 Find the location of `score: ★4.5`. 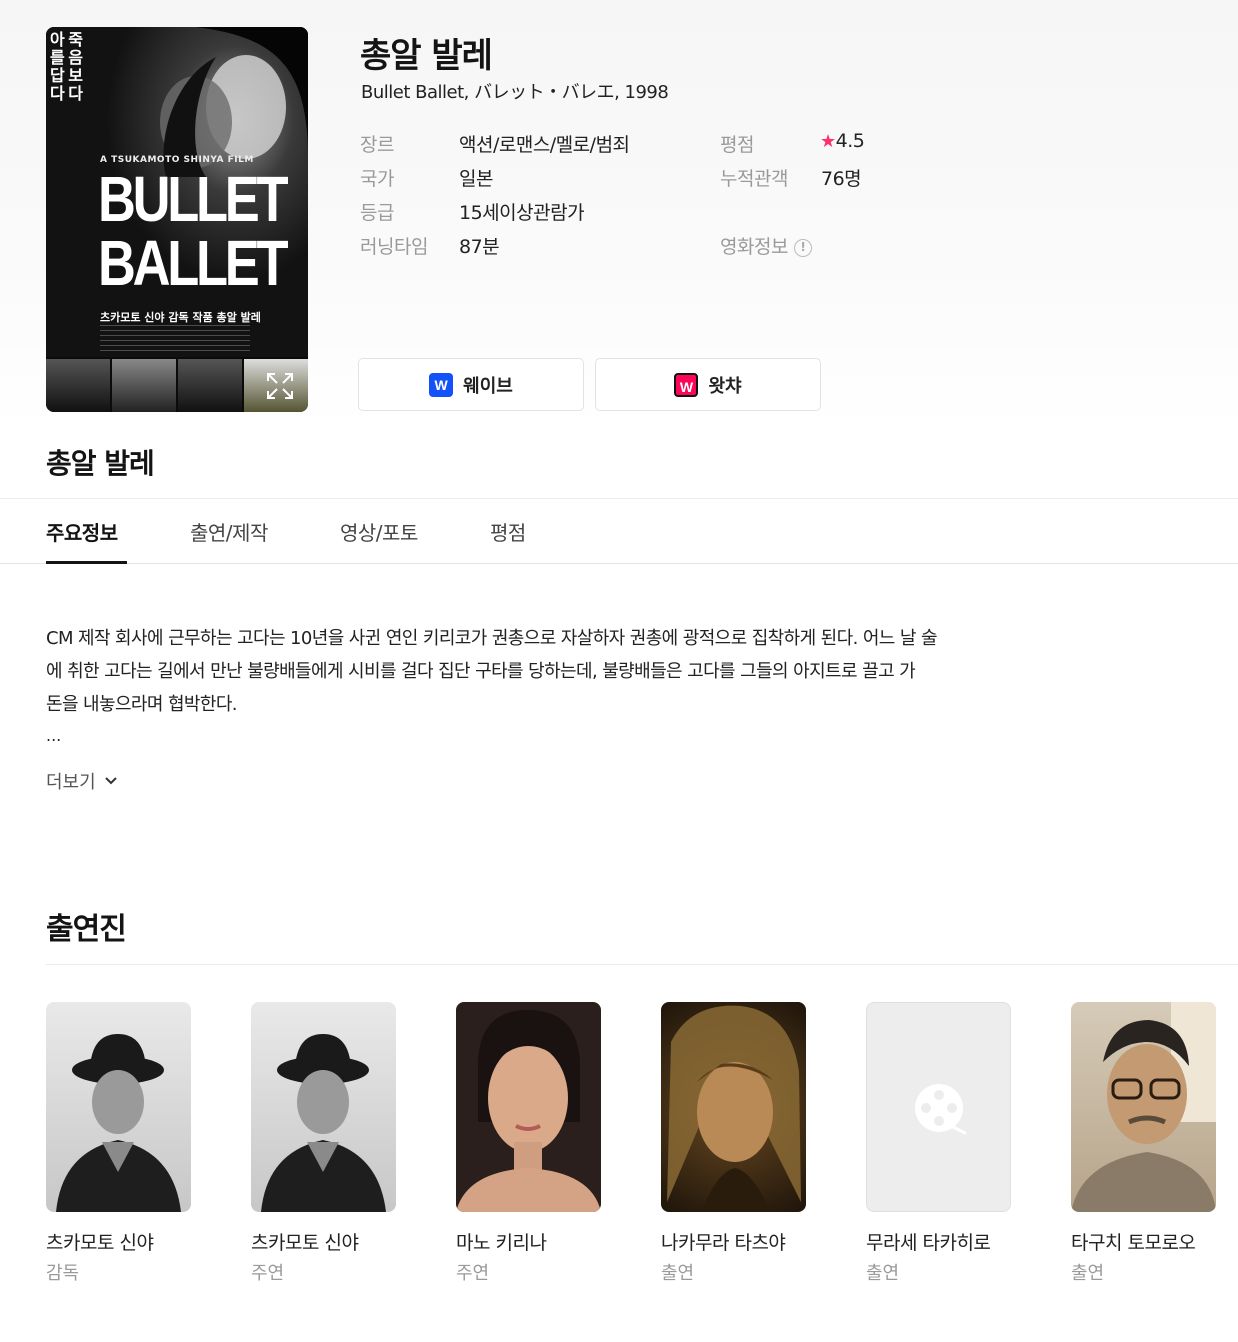

score: ★4.5 is located at coordinates (842, 141).